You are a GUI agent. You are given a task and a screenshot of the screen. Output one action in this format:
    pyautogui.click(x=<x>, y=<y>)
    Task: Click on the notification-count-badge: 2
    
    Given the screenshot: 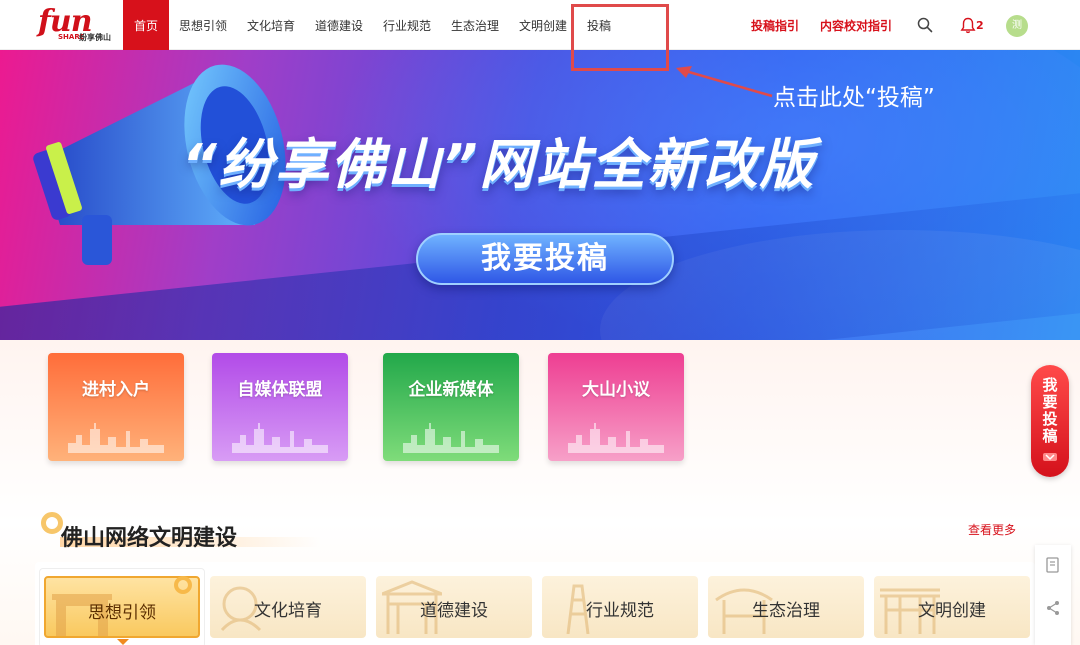 What is the action you would take?
    pyautogui.click(x=980, y=25)
    